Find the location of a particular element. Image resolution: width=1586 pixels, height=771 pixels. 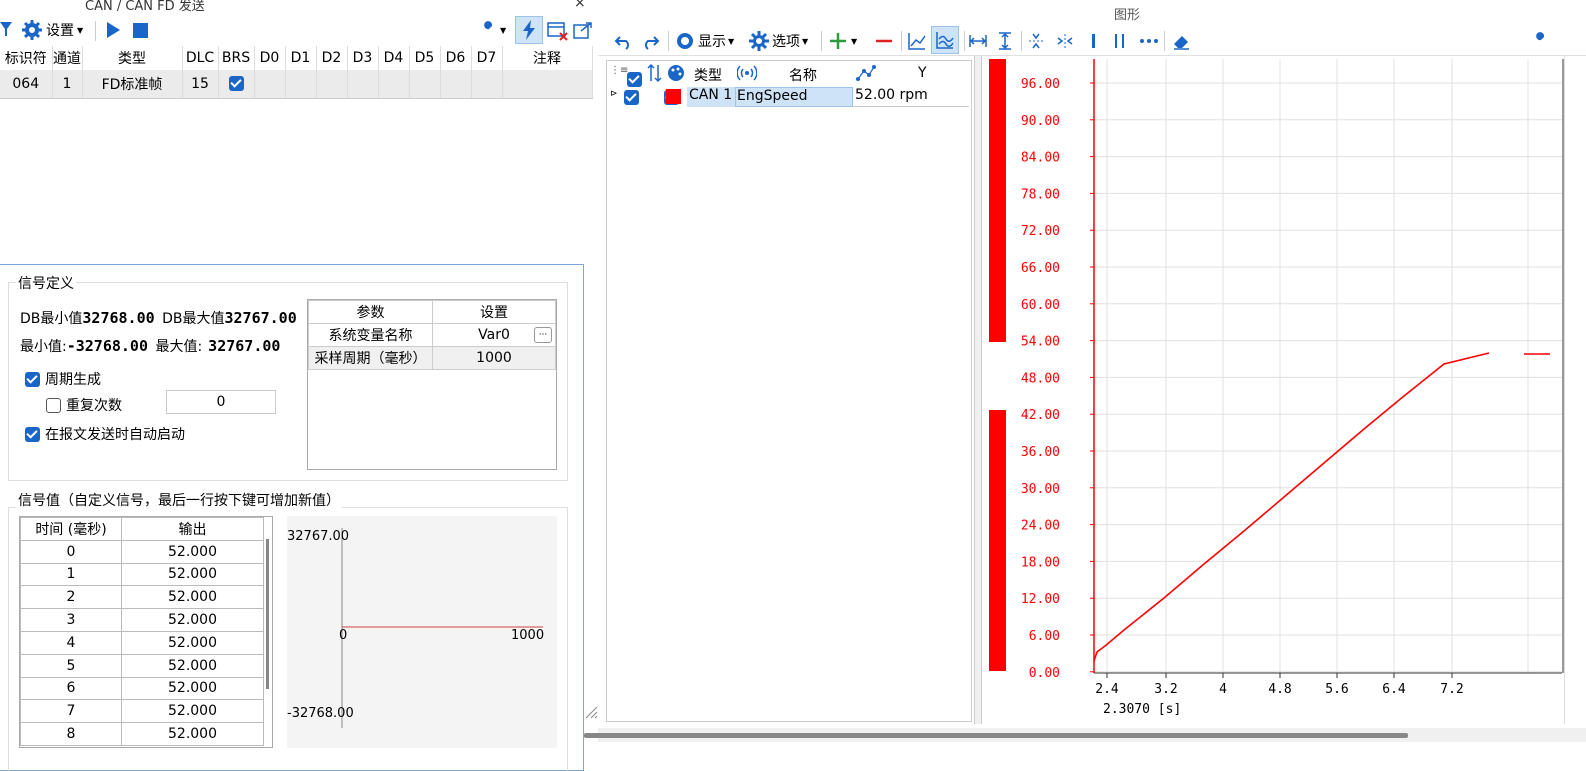

column-header: 标识符 is located at coordinates (26, 58).